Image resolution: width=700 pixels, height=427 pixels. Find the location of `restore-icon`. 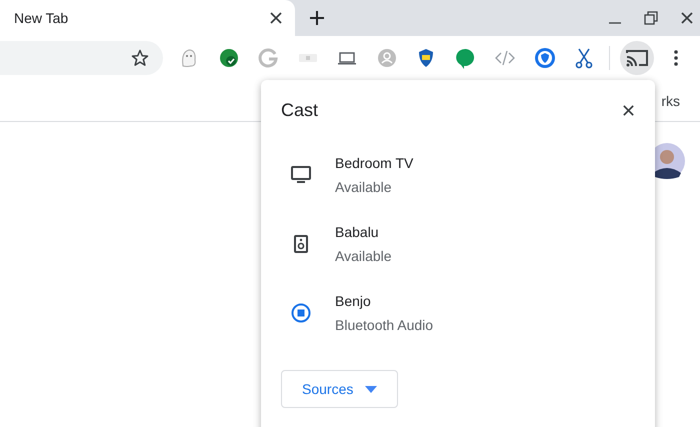

restore-icon is located at coordinates (651, 18).